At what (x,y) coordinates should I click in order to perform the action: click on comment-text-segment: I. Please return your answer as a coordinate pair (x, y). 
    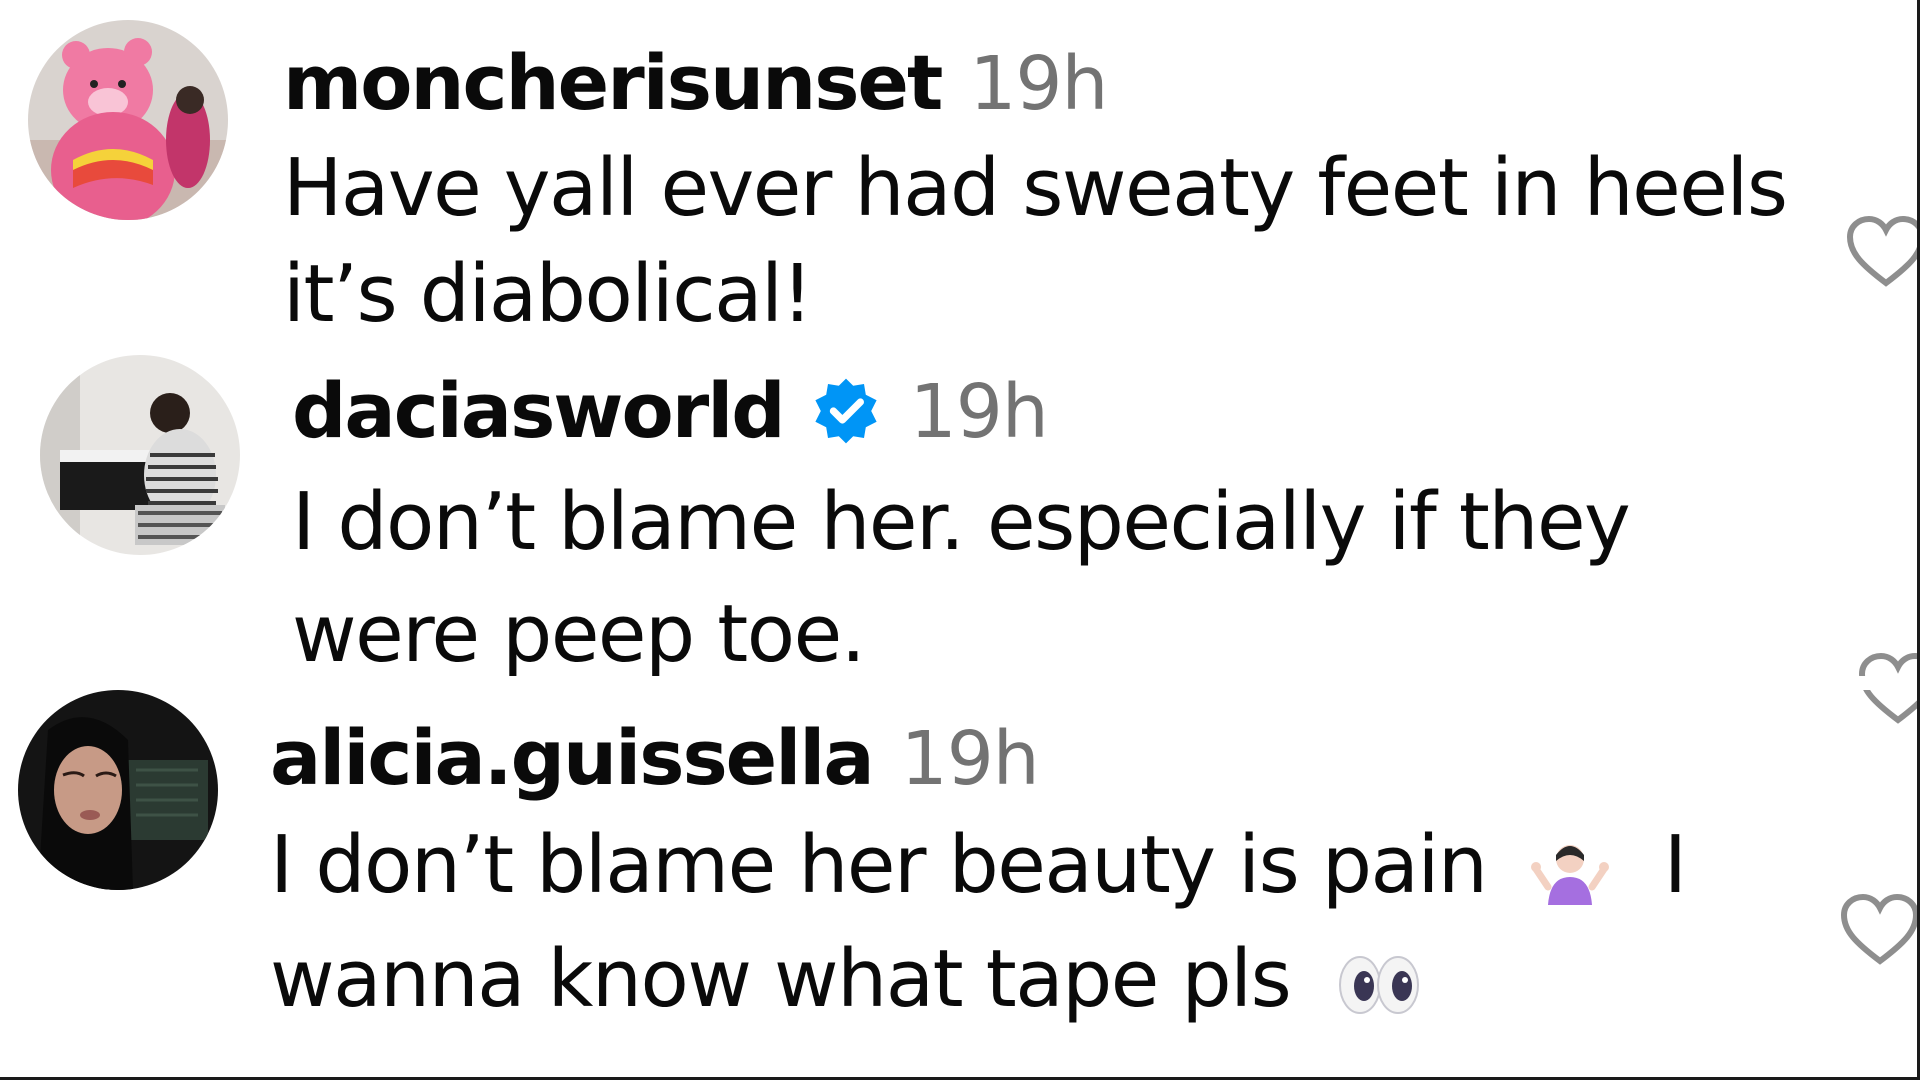
    Looking at the image, I should click on (1675, 865).